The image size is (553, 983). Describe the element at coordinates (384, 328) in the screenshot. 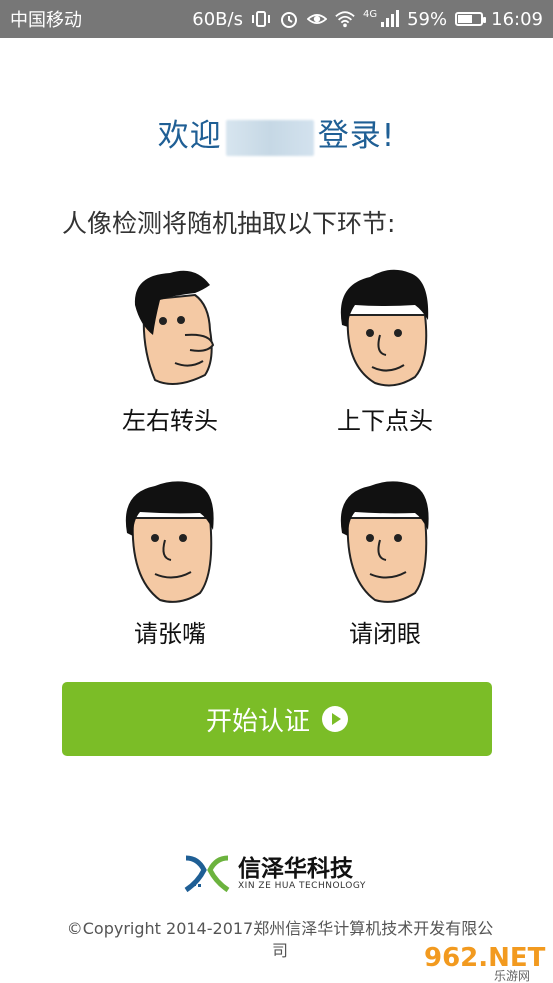

I see `nod-head-icon` at that location.